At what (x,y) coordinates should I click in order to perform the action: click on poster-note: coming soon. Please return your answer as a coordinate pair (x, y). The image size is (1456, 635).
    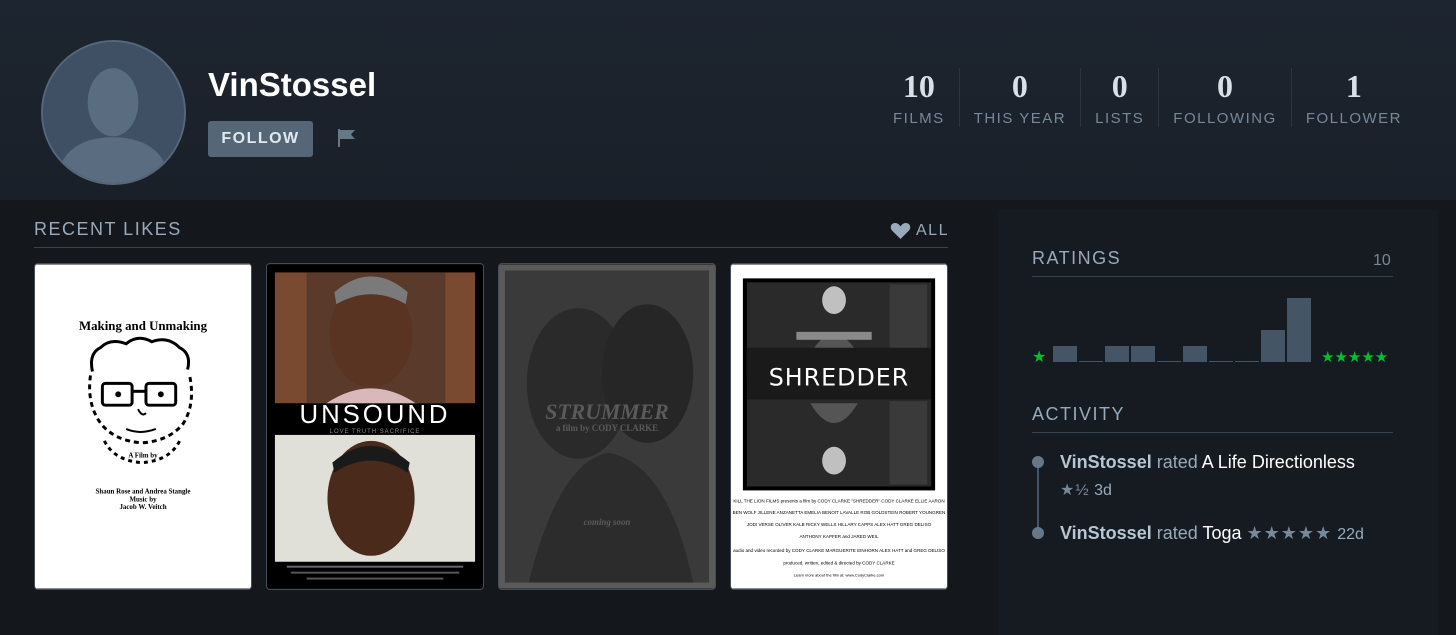
    Looking at the image, I should click on (607, 522).